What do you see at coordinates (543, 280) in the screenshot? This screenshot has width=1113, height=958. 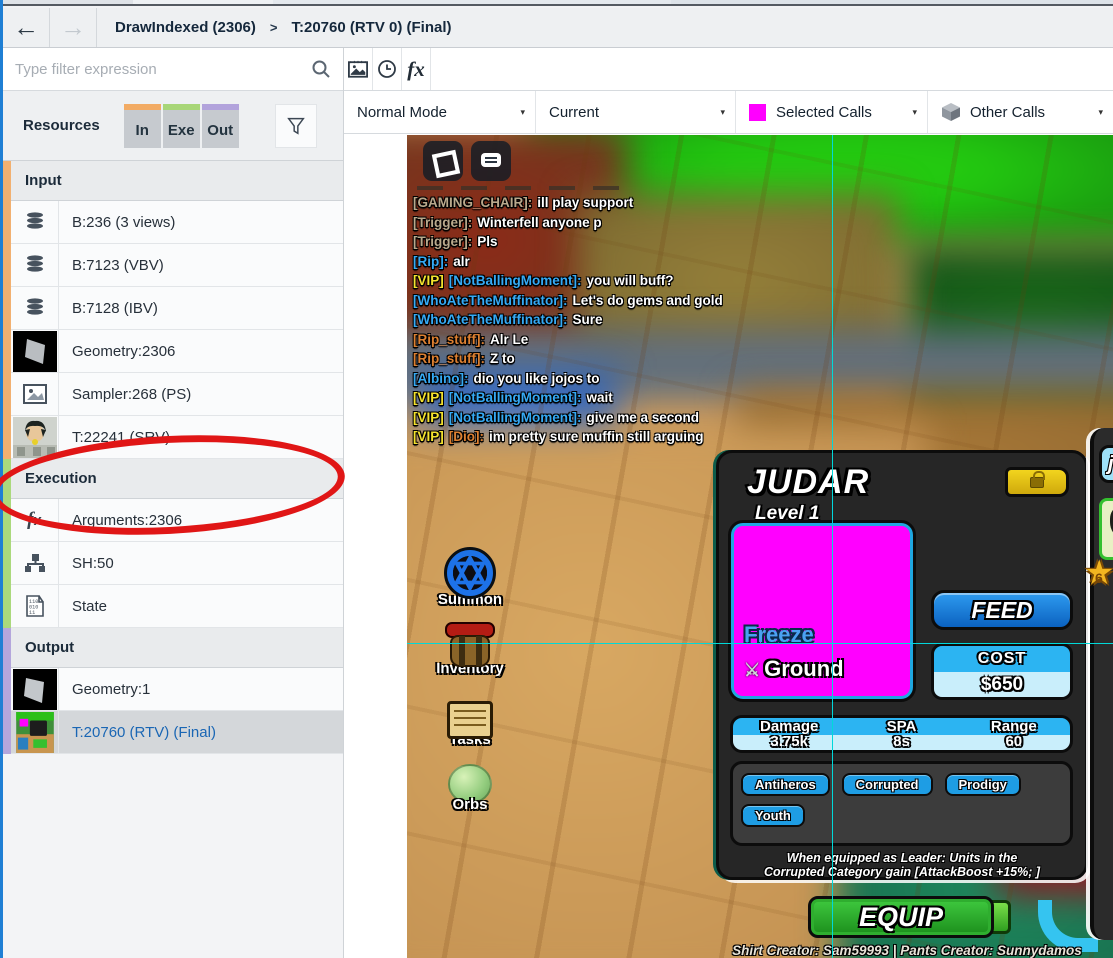 I see `chat-message: [VIP] [NotBallingMoment]: you will buff?` at bounding box center [543, 280].